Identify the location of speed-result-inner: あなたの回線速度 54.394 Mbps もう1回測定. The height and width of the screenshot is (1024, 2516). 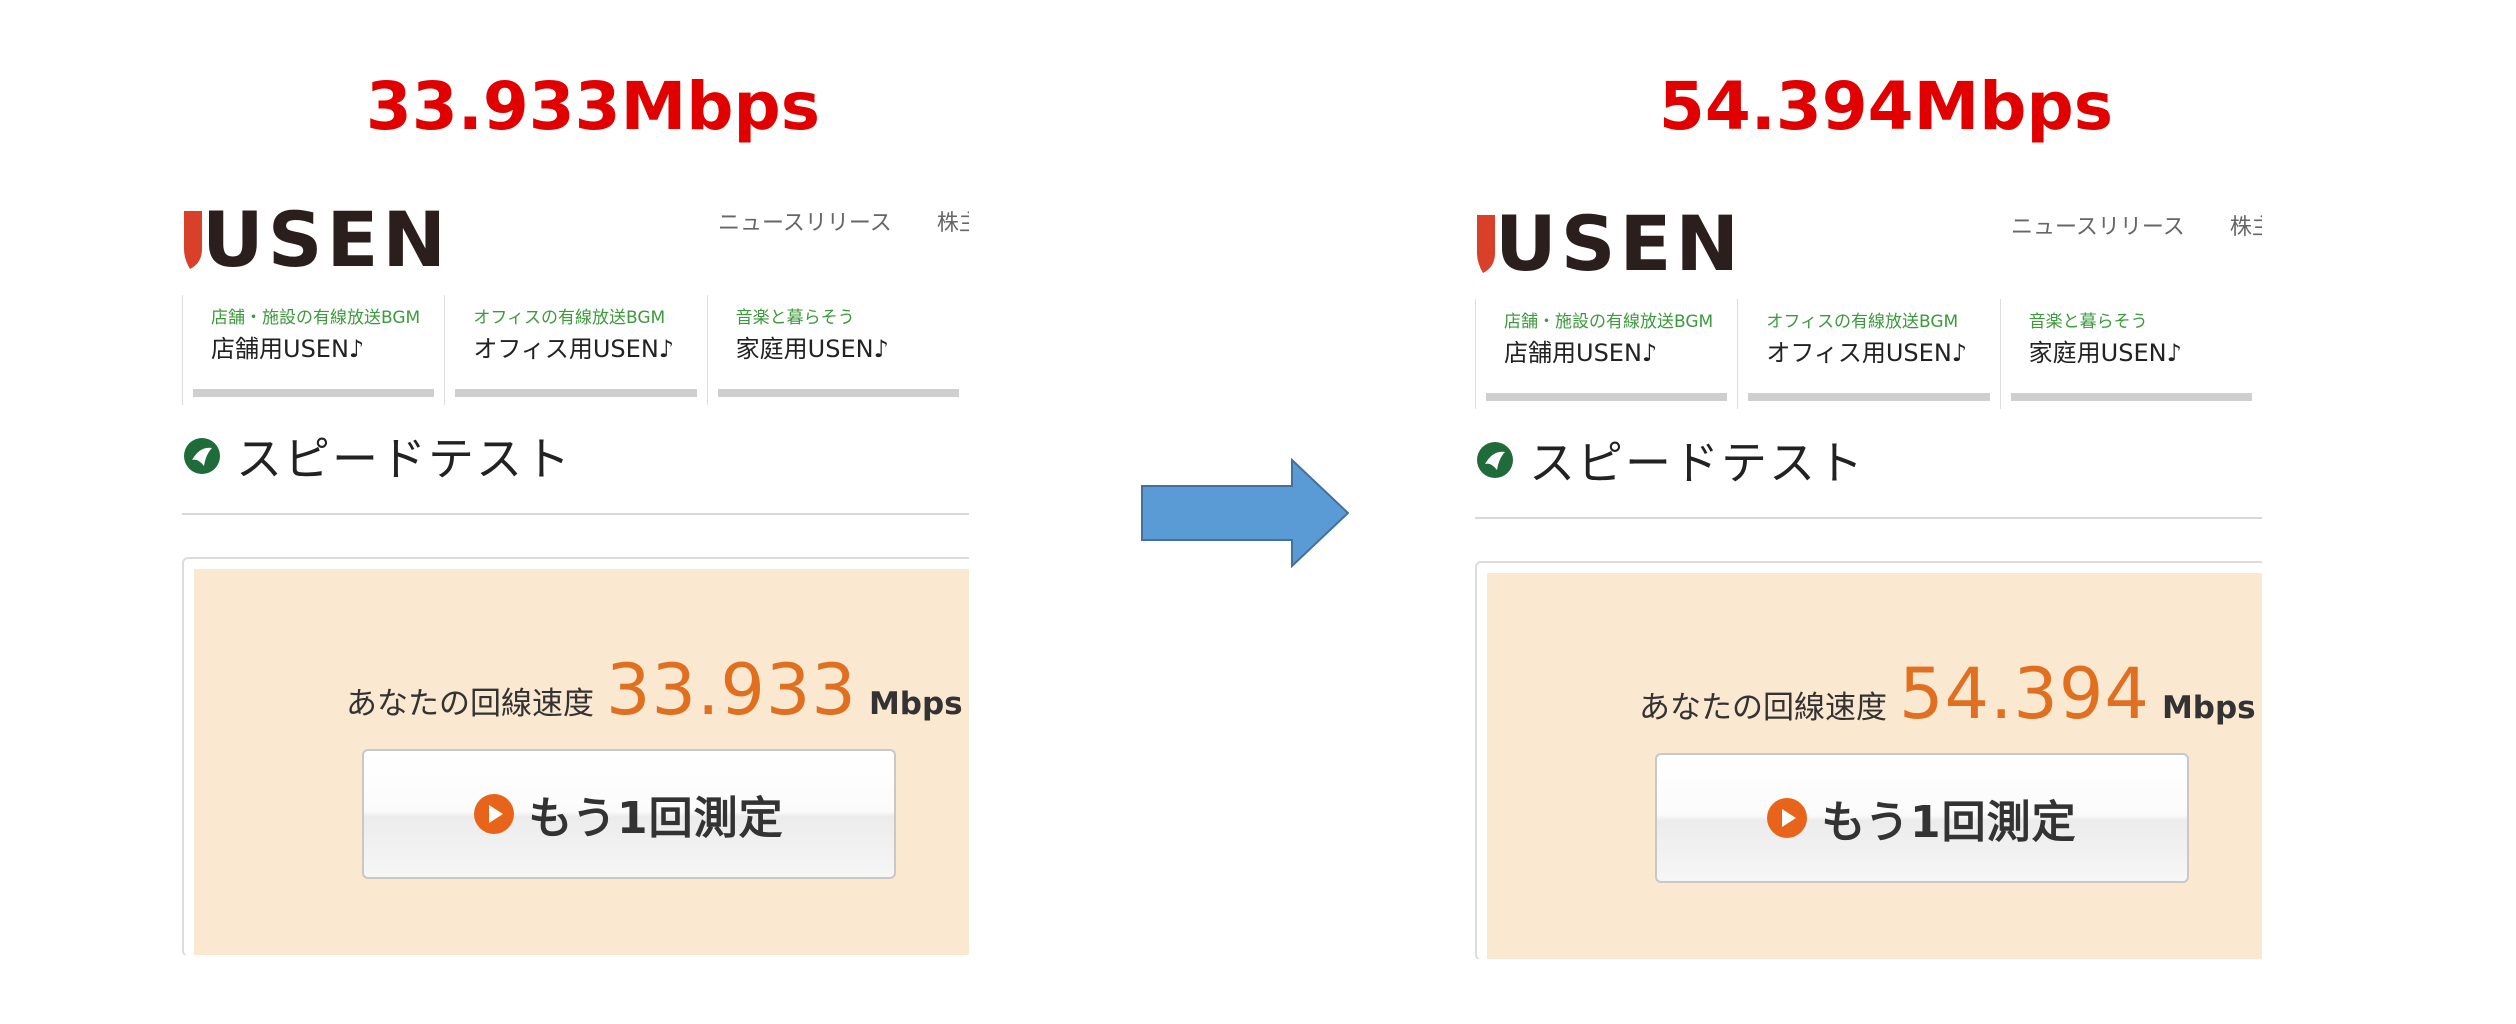
(1874, 766).